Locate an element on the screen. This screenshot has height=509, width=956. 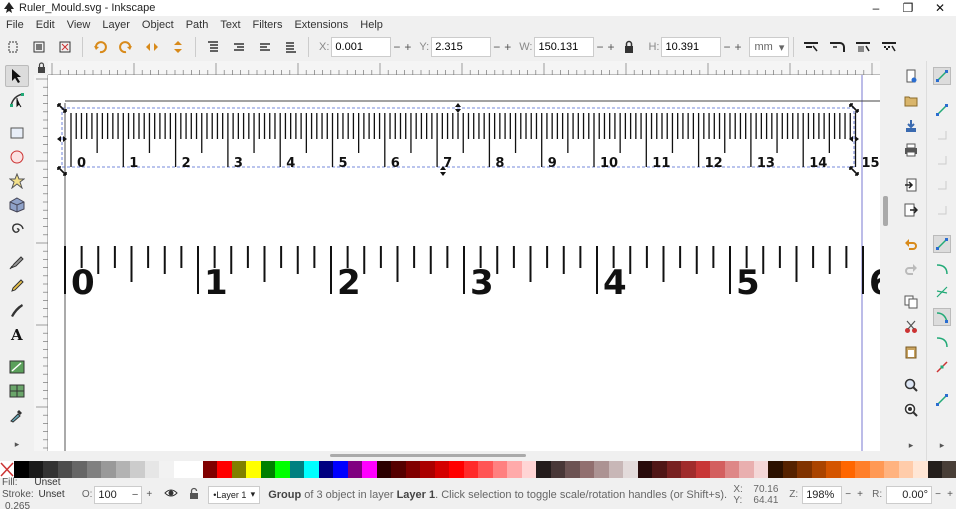
snap-expand-icon: ▸ is located at coordinates (942, 445).